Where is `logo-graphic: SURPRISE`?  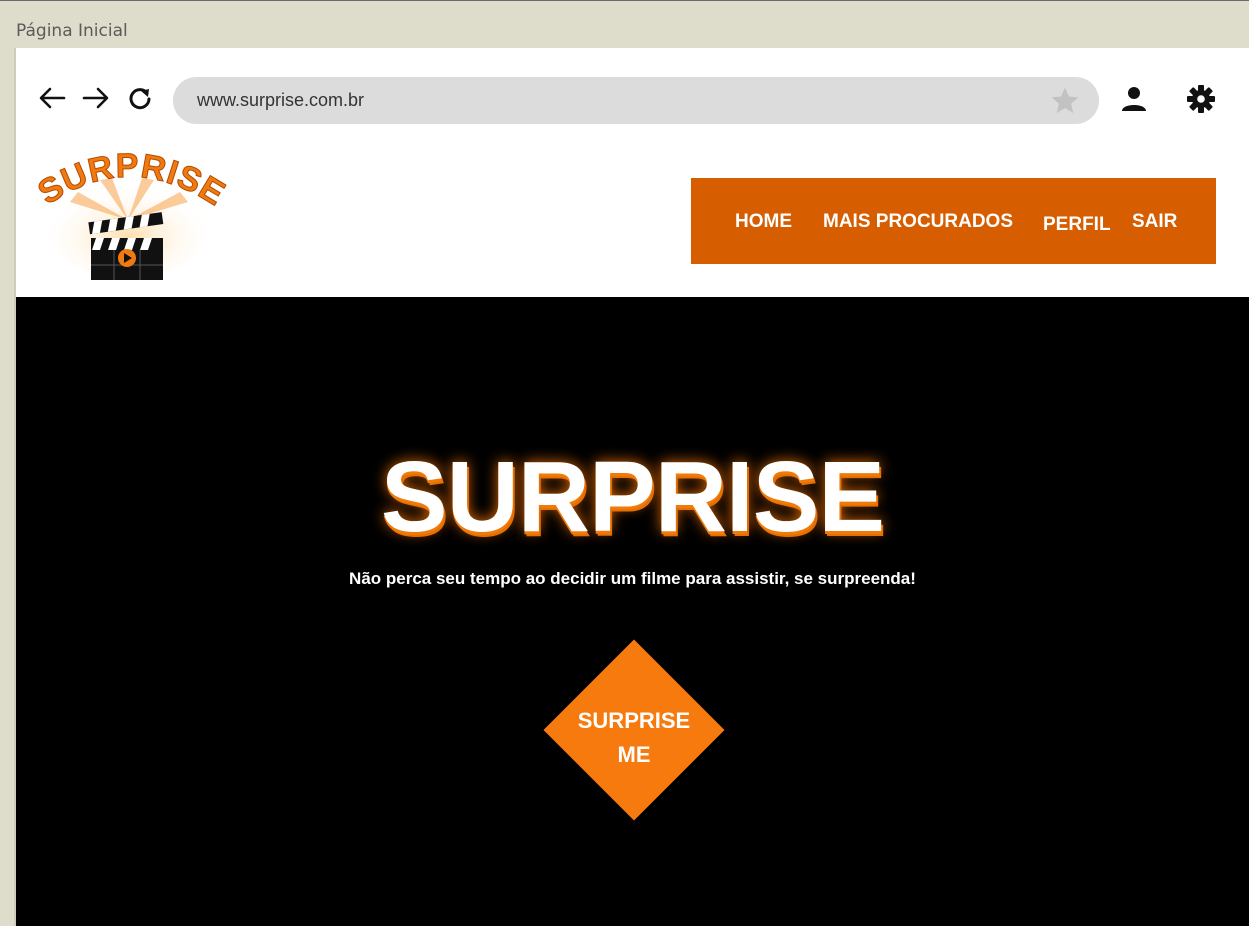 logo-graphic: SURPRISE is located at coordinates (131, 213).